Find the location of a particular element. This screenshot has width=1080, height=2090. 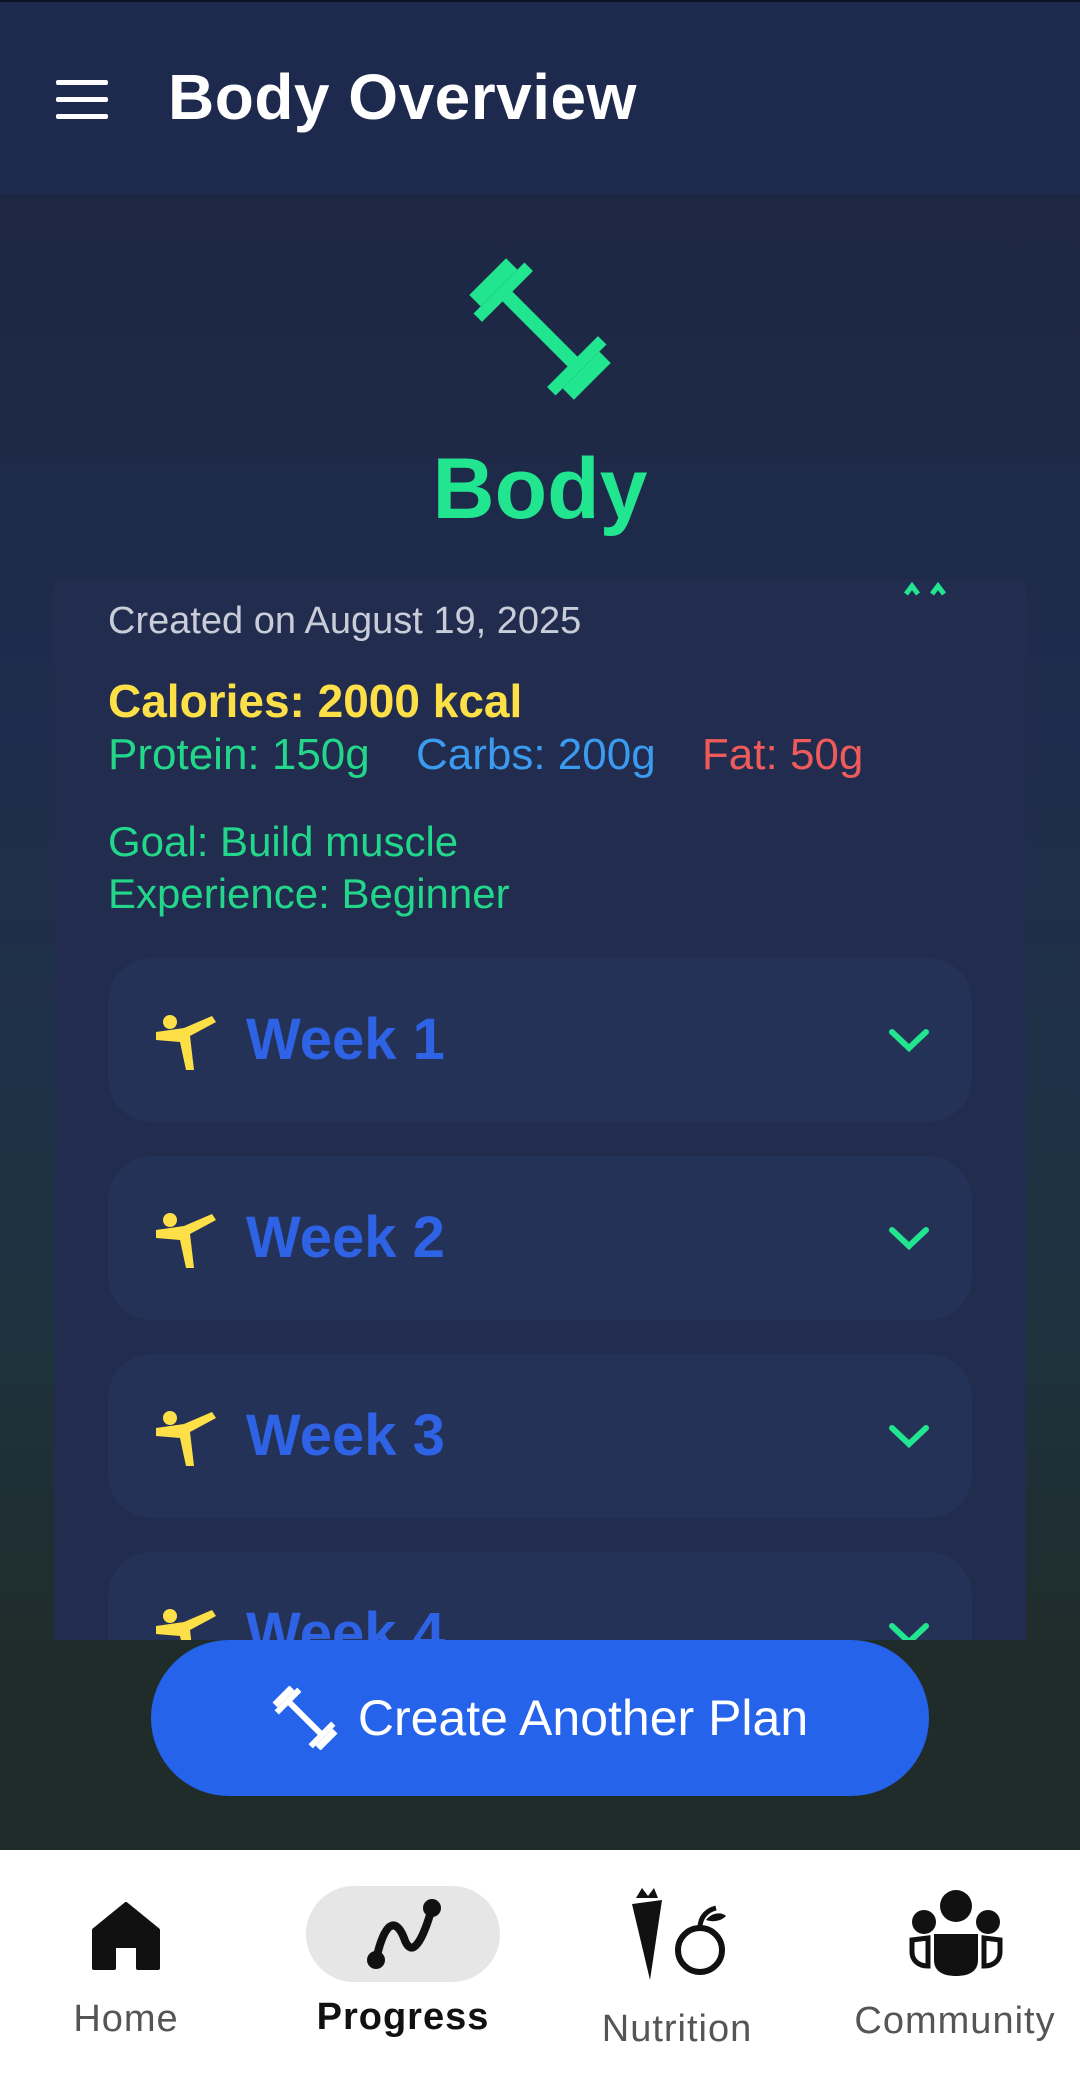

nav-home: Home is located at coordinates (126, 1970).